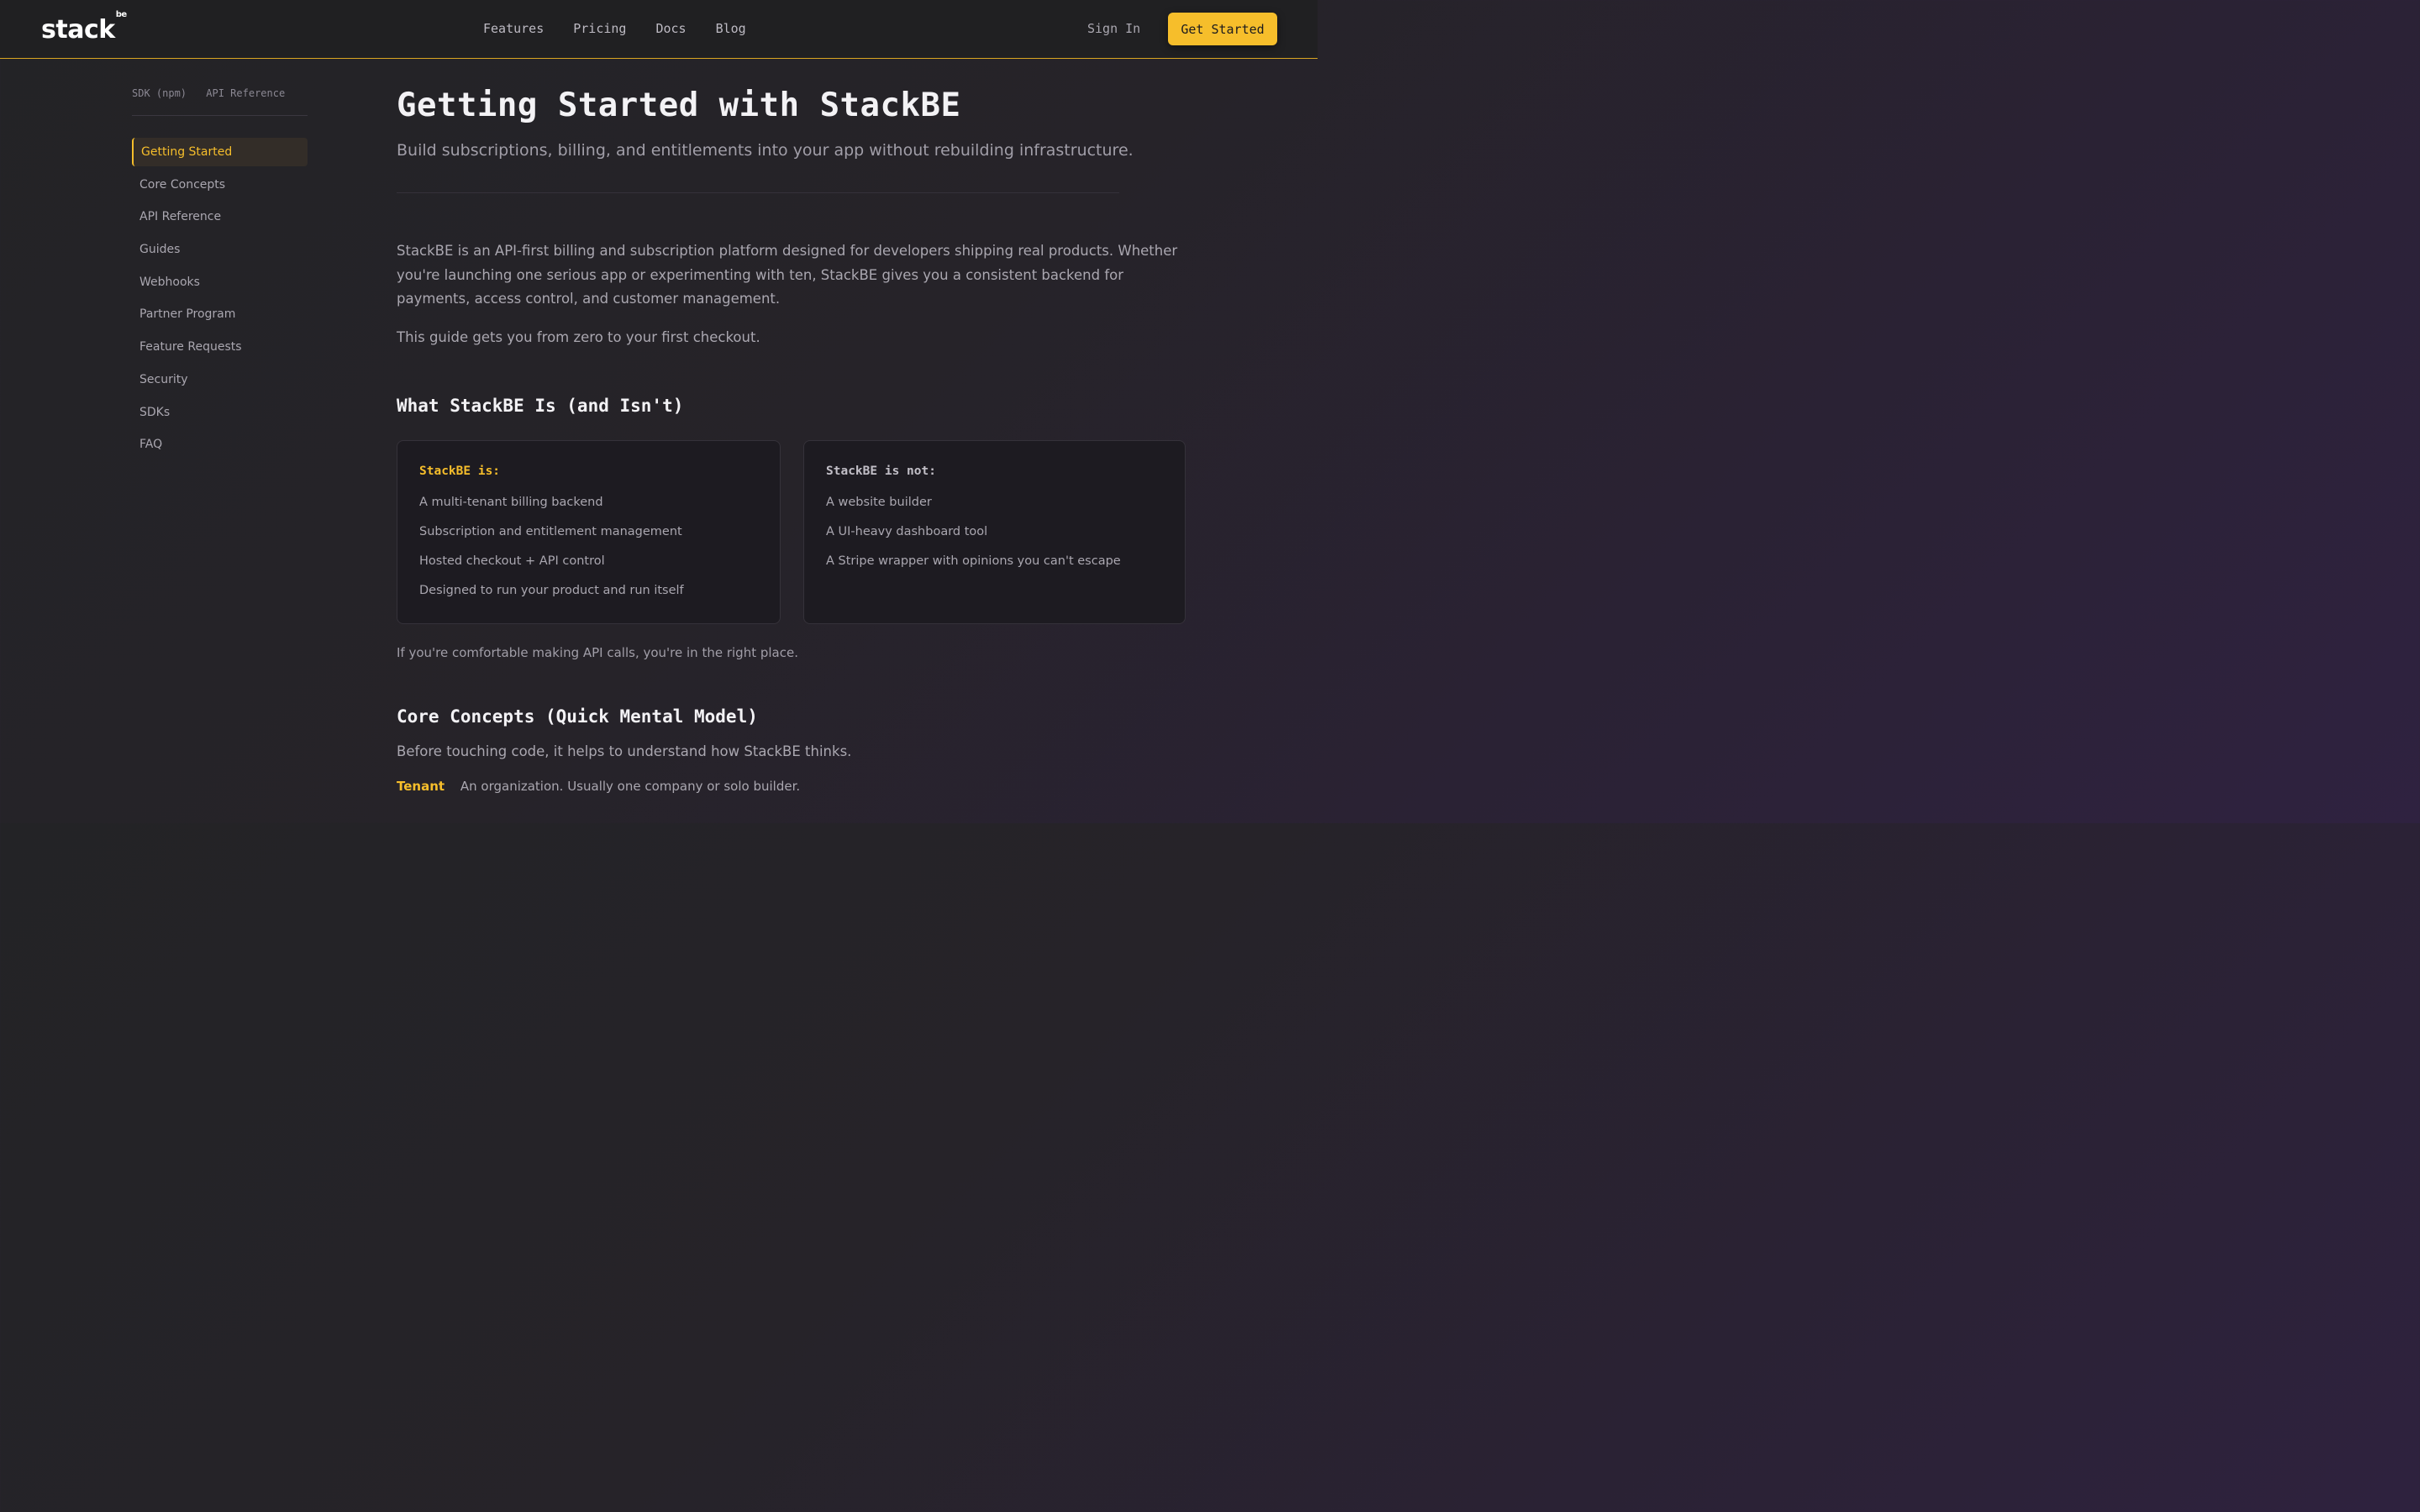 The image size is (2420, 1512). I want to click on sidebar-top-links: SDK (npm) API Reference, so click(220, 101).